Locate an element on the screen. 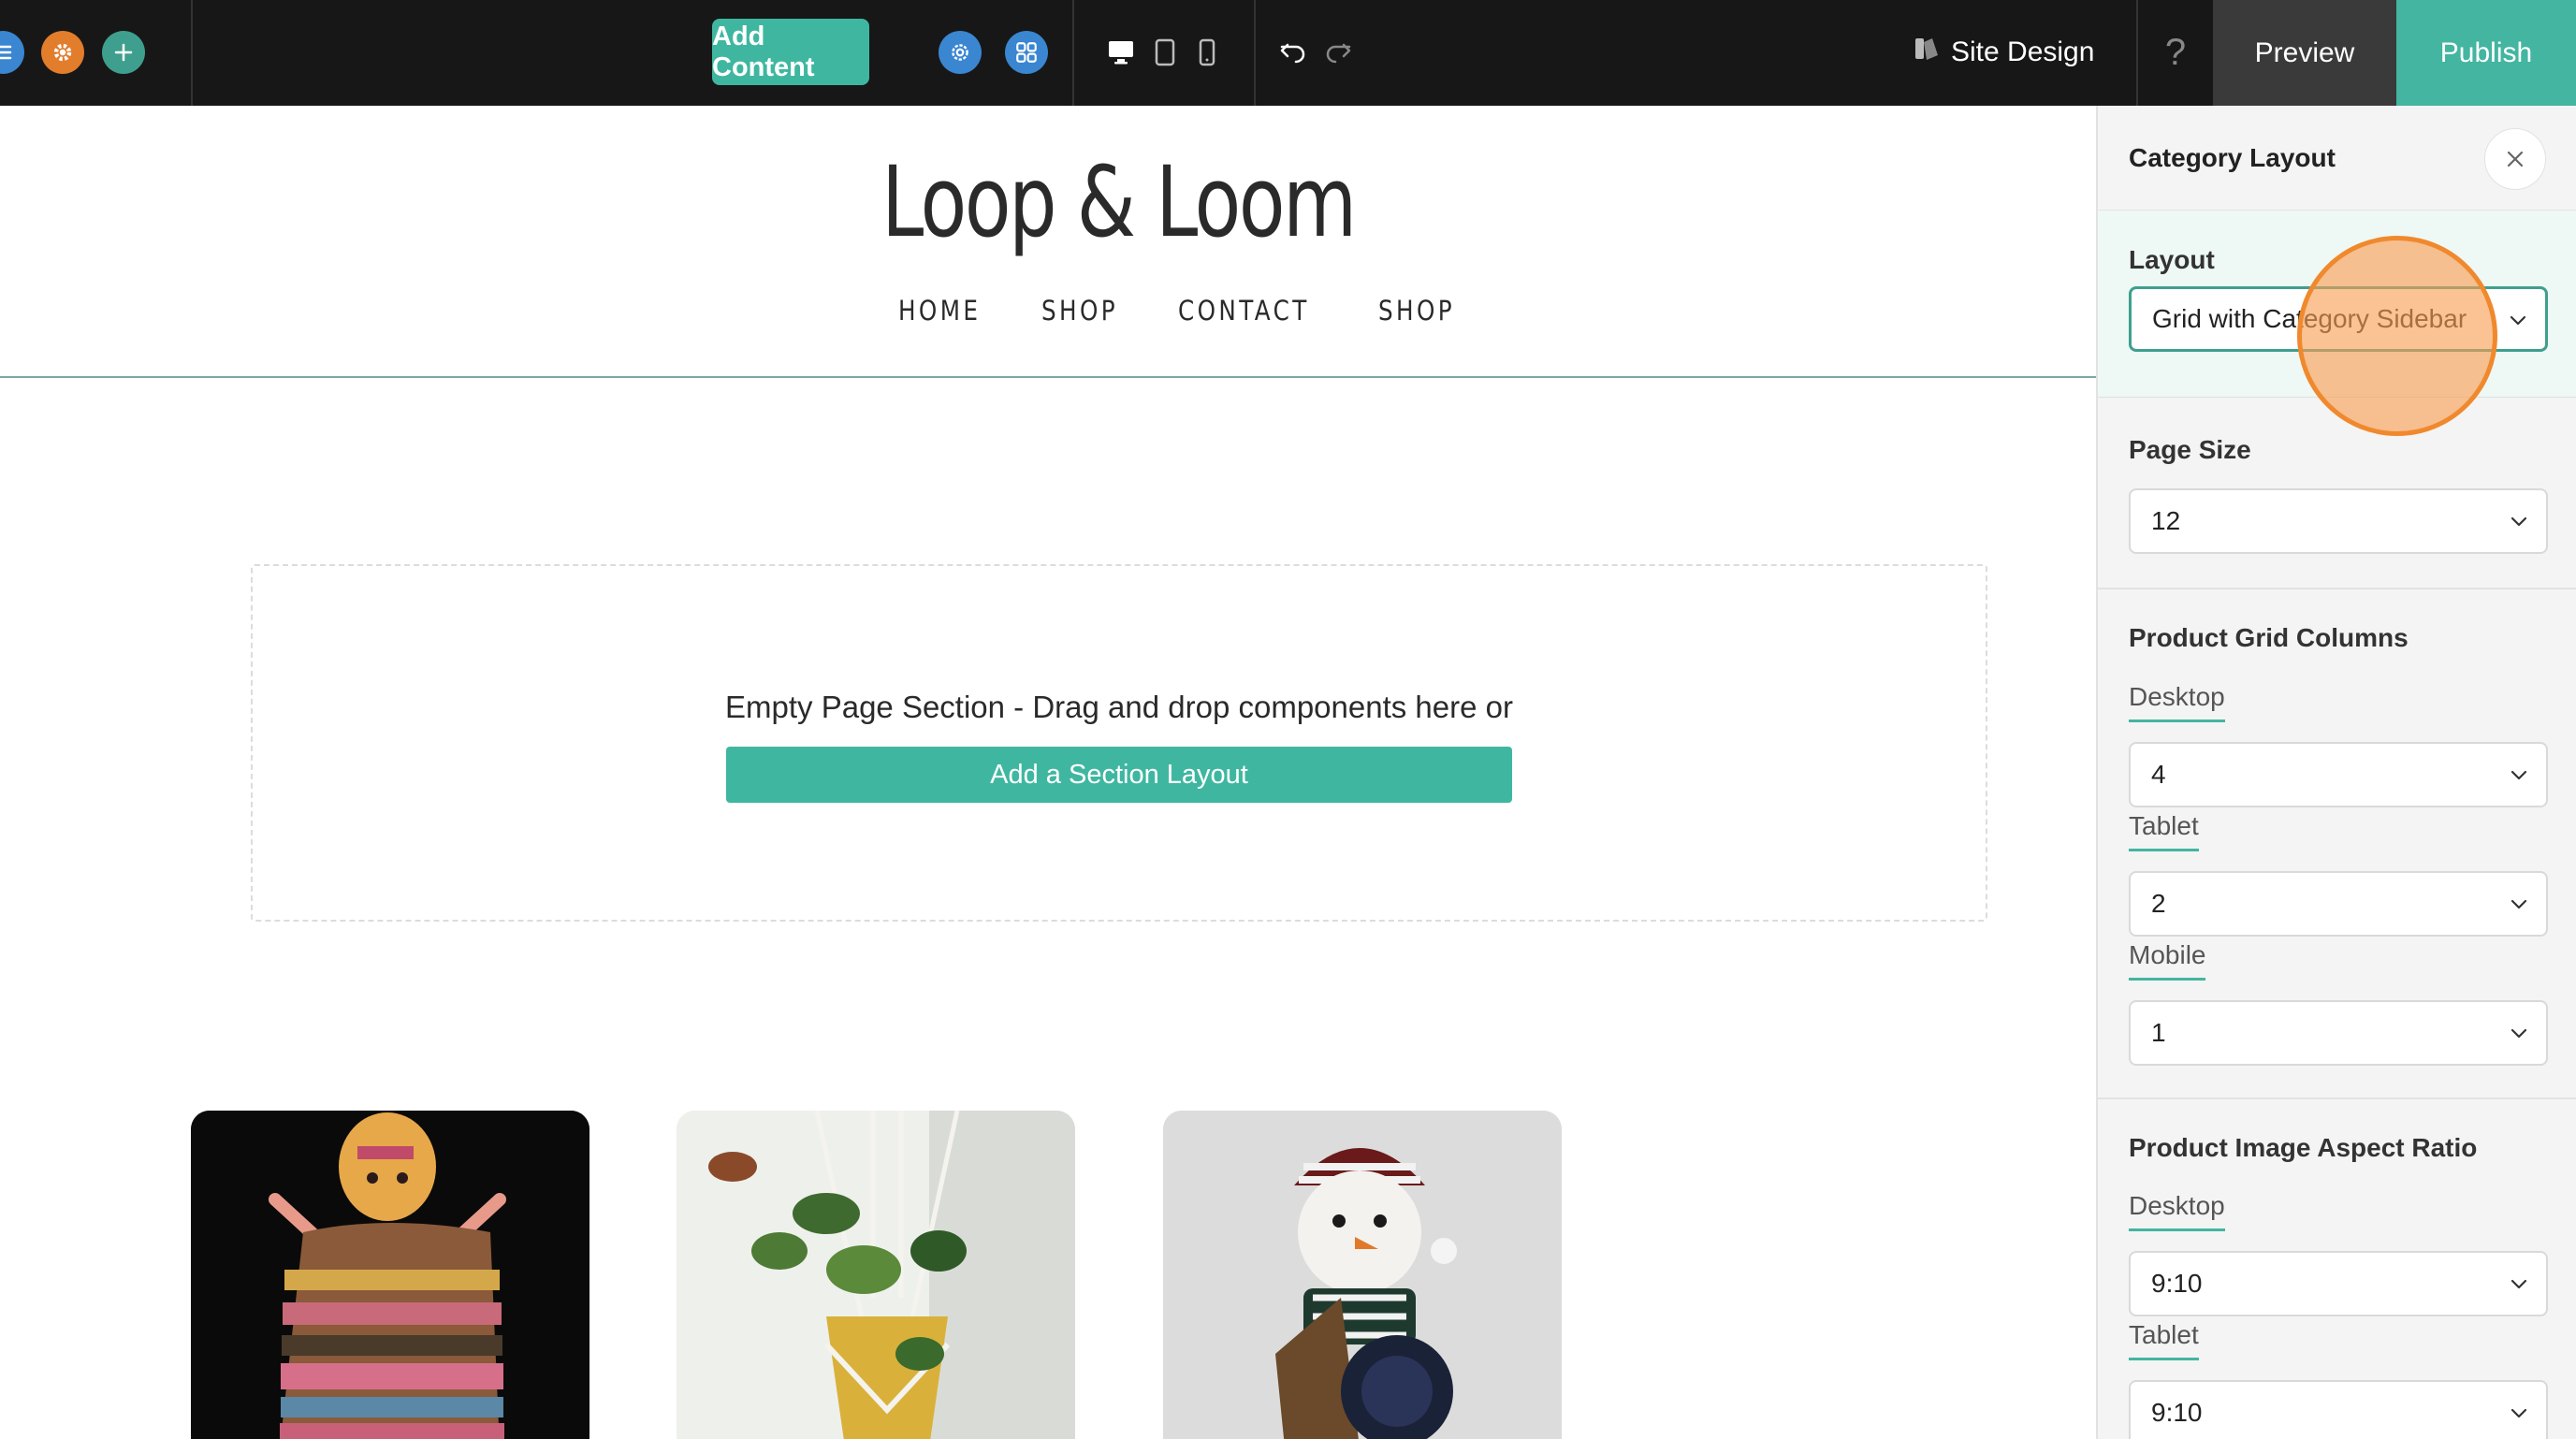 This screenshot has height=1439, width=2576. site-design-button: Site Design is located at coordinates (2004, 53).